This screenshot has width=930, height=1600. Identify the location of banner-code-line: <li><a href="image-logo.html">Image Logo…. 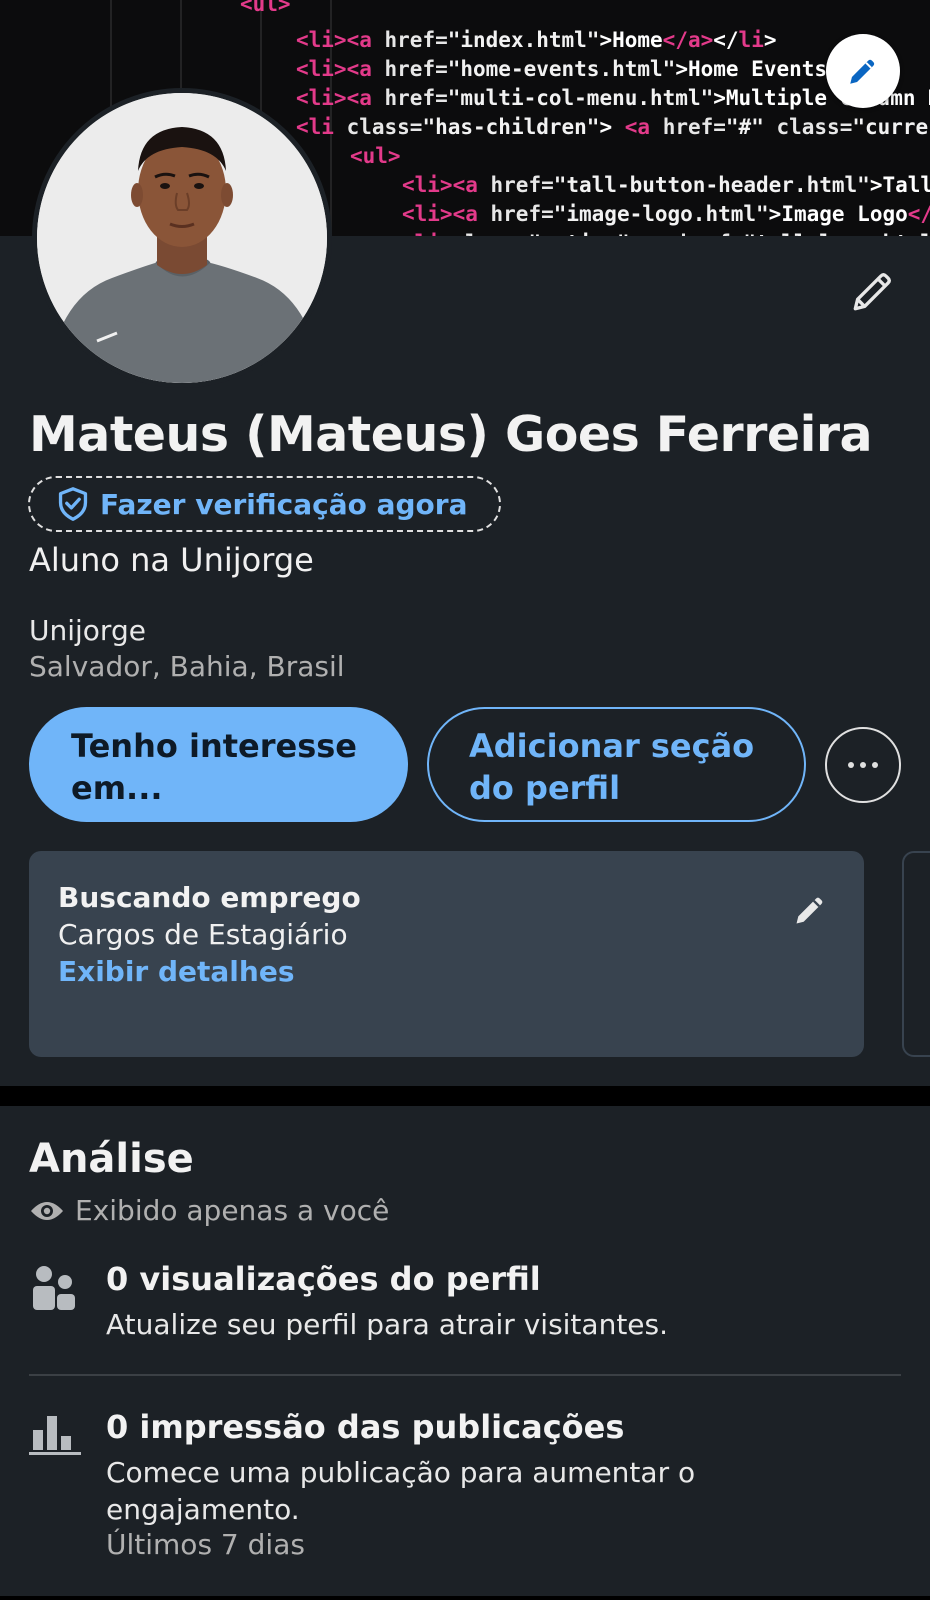
(666, 214).